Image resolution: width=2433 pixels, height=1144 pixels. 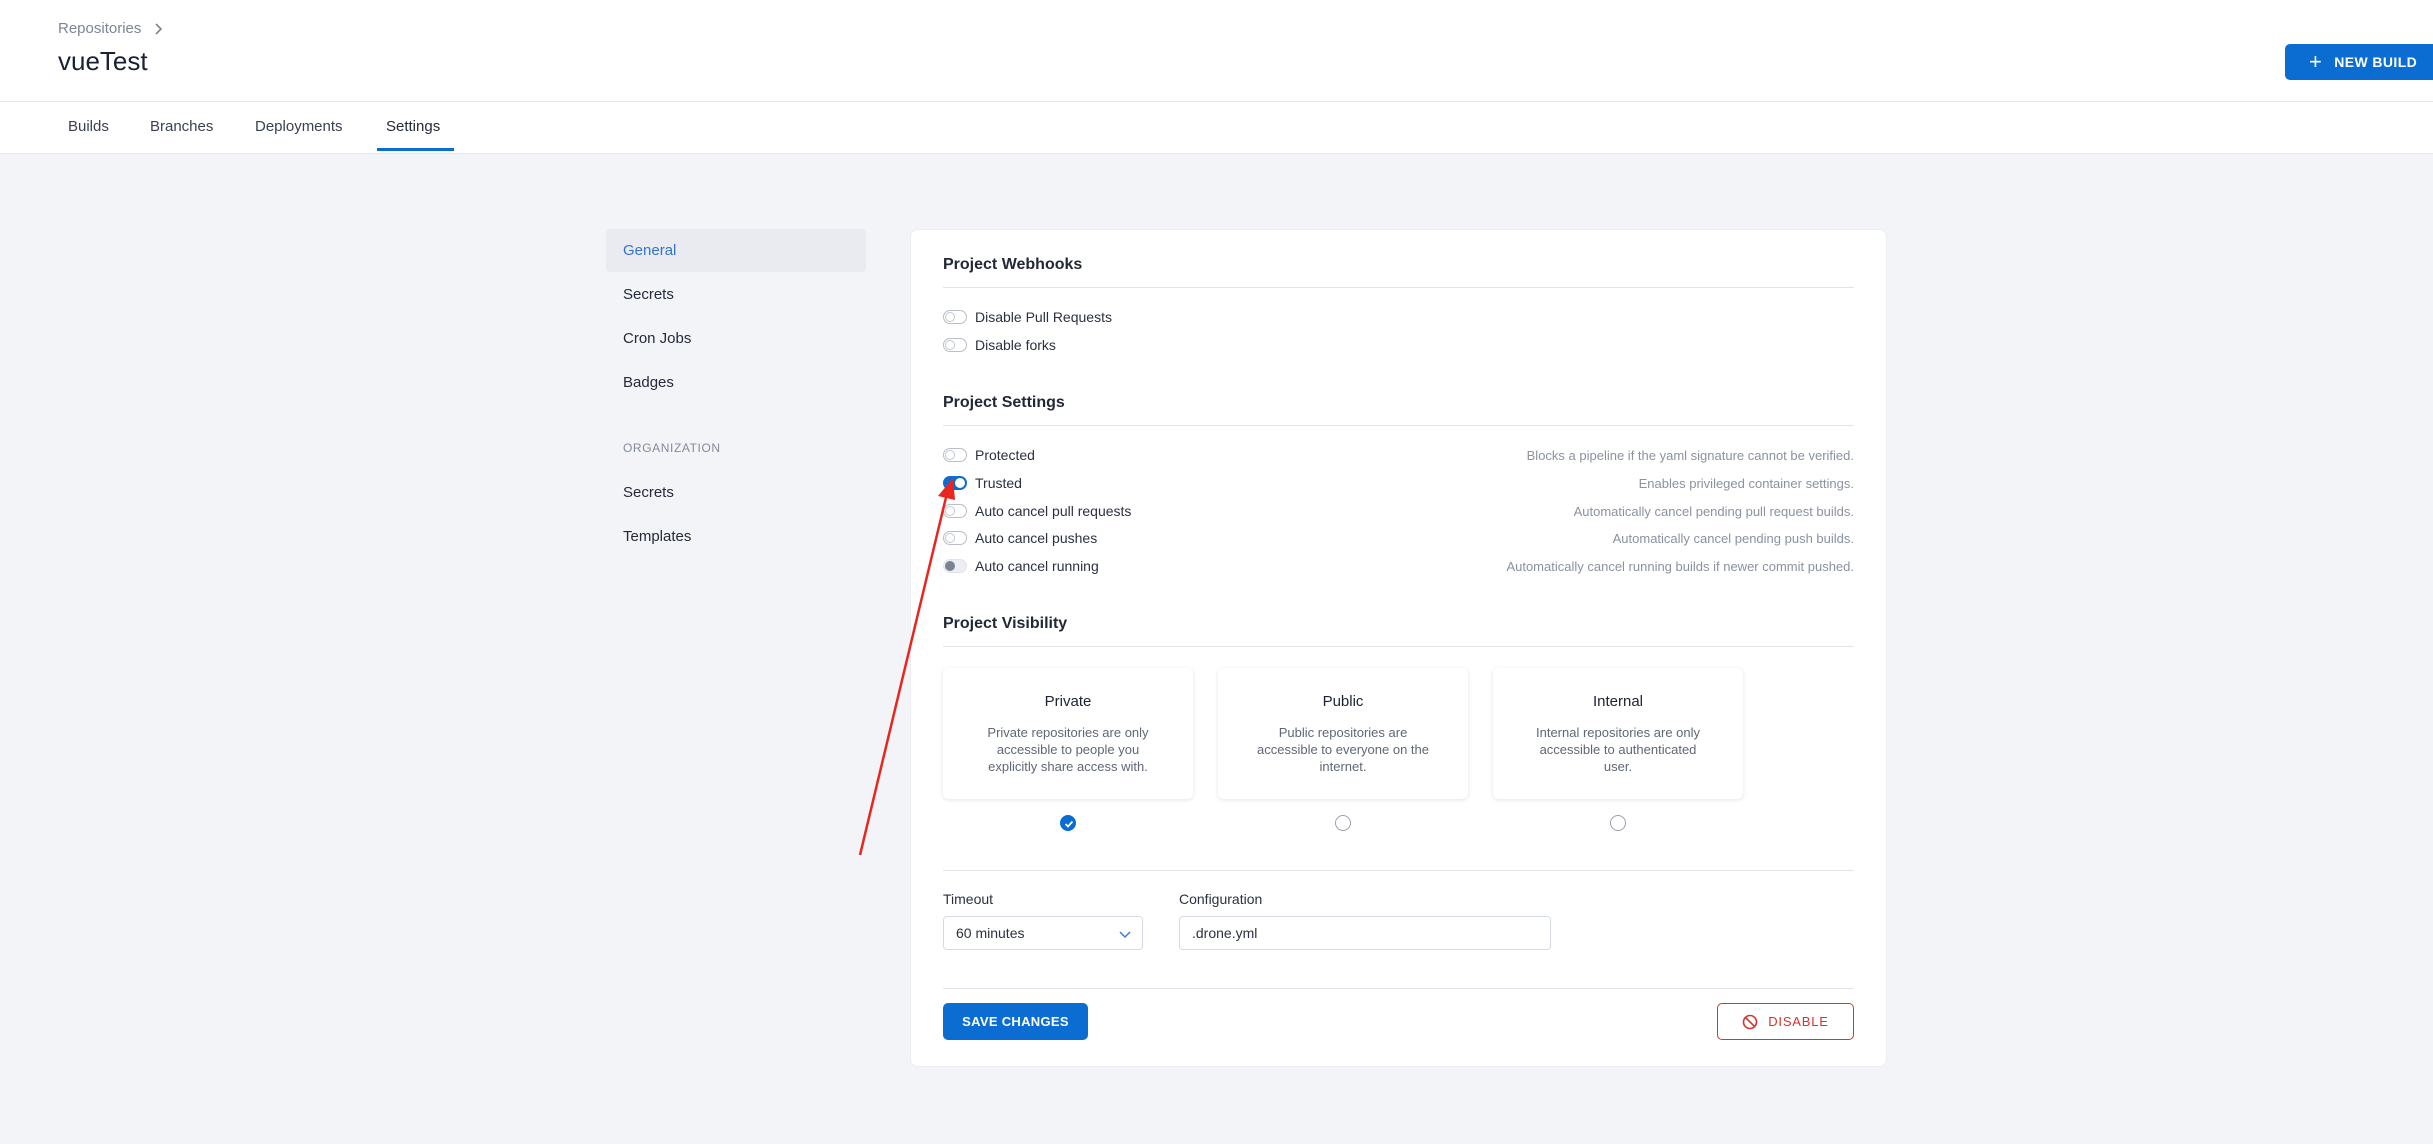 I want to click on toggle-disable-forks, so click(x=955, y=345).